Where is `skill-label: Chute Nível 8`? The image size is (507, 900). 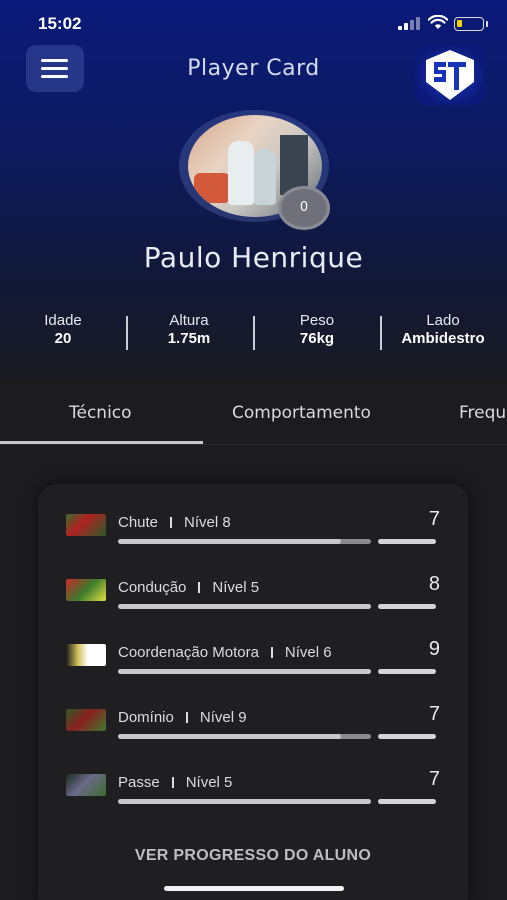 skill-label: Chute Nível 8 is located at coordinates (174, 522).